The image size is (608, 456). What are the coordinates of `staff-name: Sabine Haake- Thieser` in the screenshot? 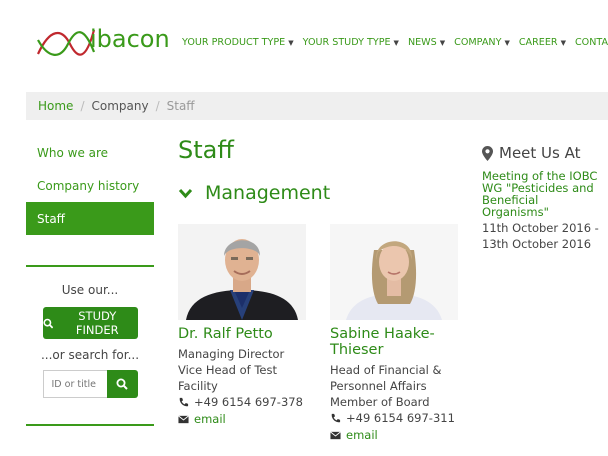 It's located at (394, 342).